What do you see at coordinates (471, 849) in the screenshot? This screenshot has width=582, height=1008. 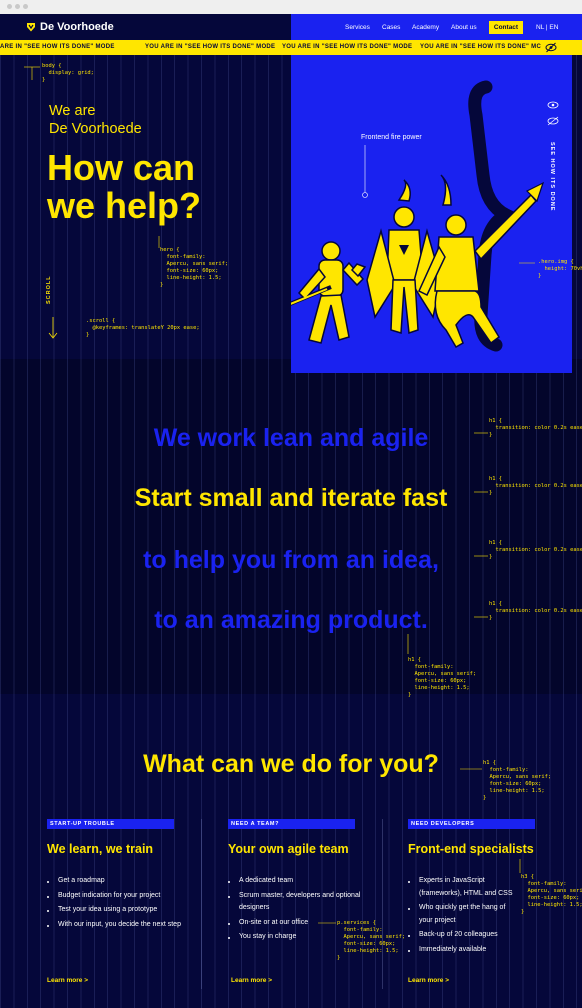 I see `card-title: Front-end specialists` at bounding box center [471, 849].